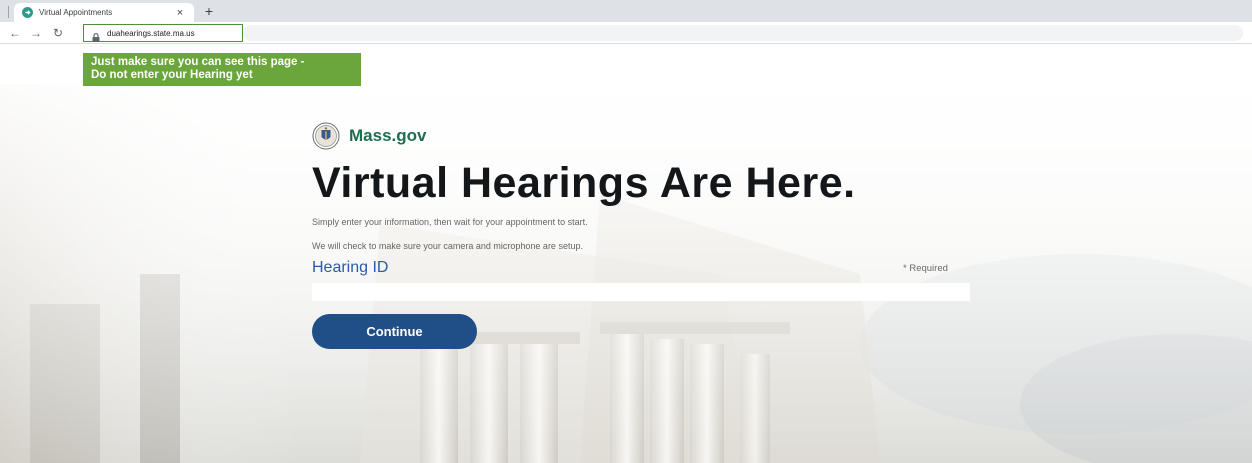 This screenshot has width=1252, height=463. What do you see at coordinates (350, 267) in the screenshot?
I see `hearing-id-label: Hearing ID` at bounding box center [350, 267].